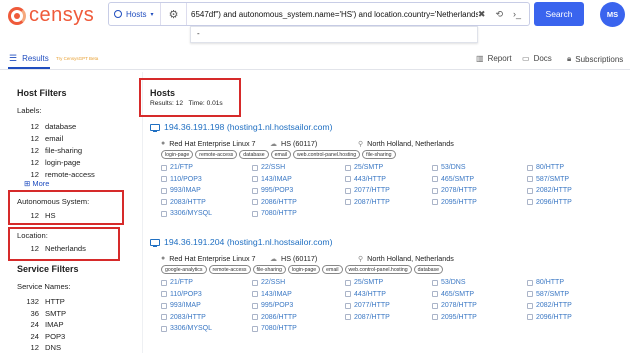  What do you see at coordinates (494, 58) in the screenshot?
I see `report-button: ▥ Report` at bounding box center [494, 58].